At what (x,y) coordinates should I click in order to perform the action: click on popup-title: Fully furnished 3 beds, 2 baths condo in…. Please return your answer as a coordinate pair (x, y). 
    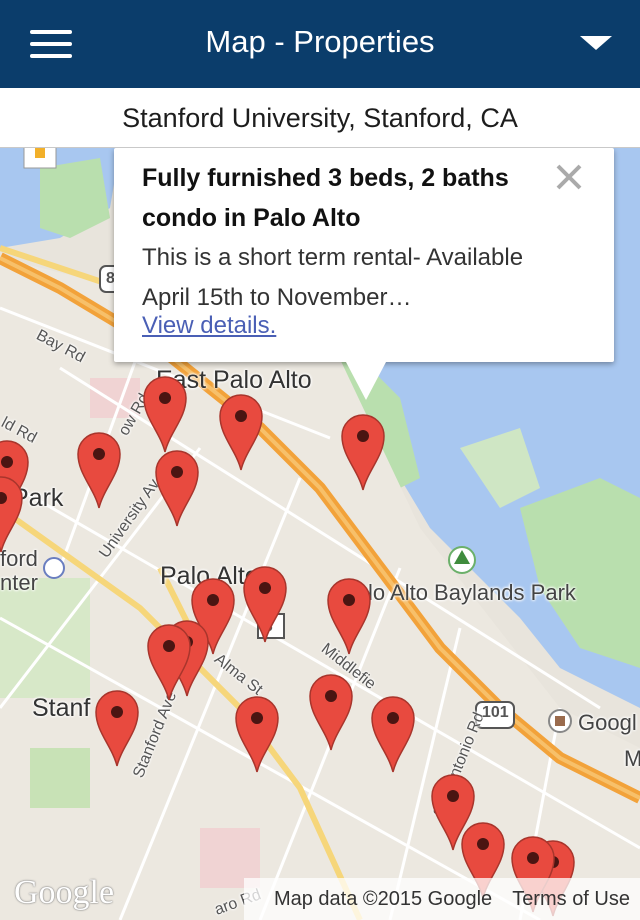
    Looking at the image, I should click on (325, 198).